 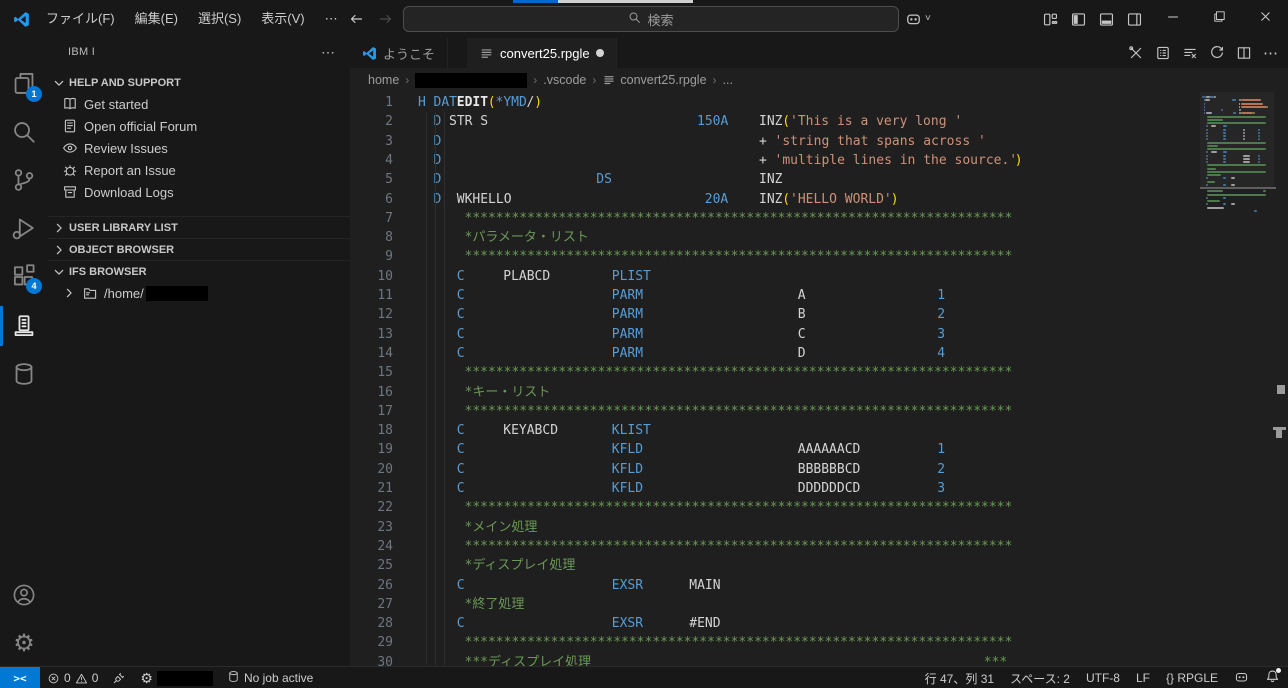 I want to click on status--rpgle: {} RPGLE, so click(x=1192, y=678).